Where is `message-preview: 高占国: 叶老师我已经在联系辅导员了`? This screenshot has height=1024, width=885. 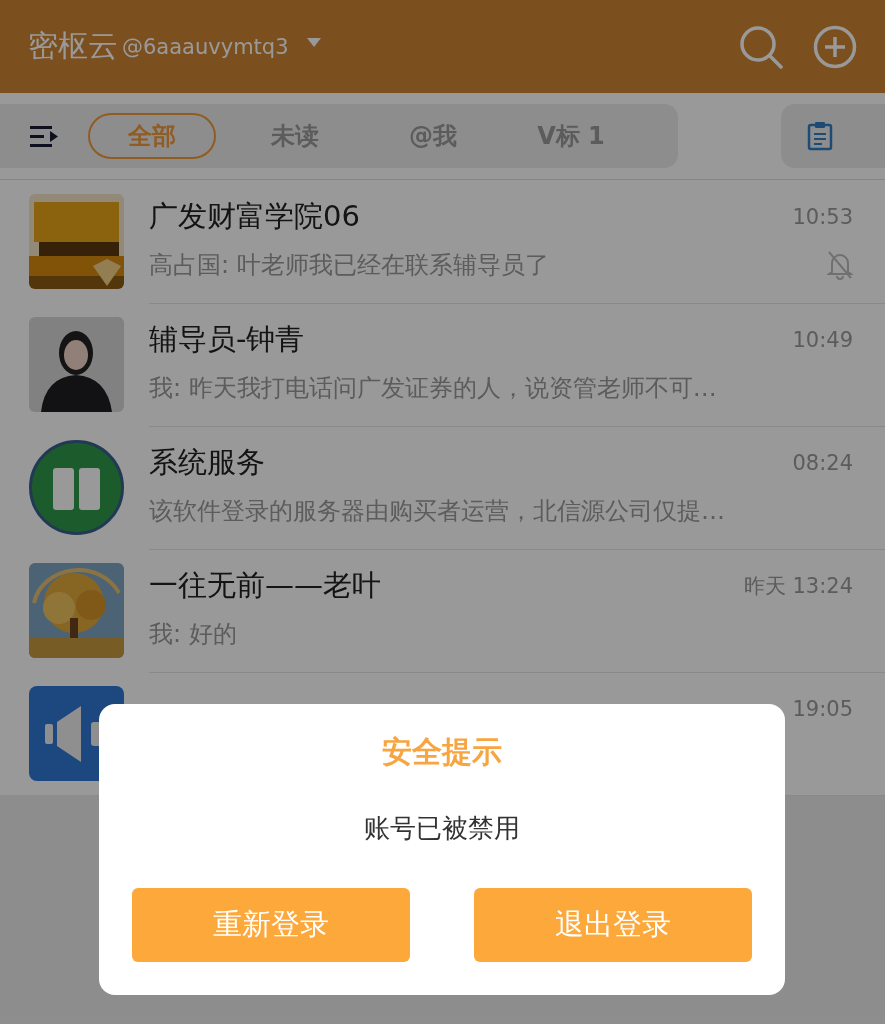
message-preview: 高占国: 叶老师我已经在联系辅导员了 is located at coordinates (349, 265).